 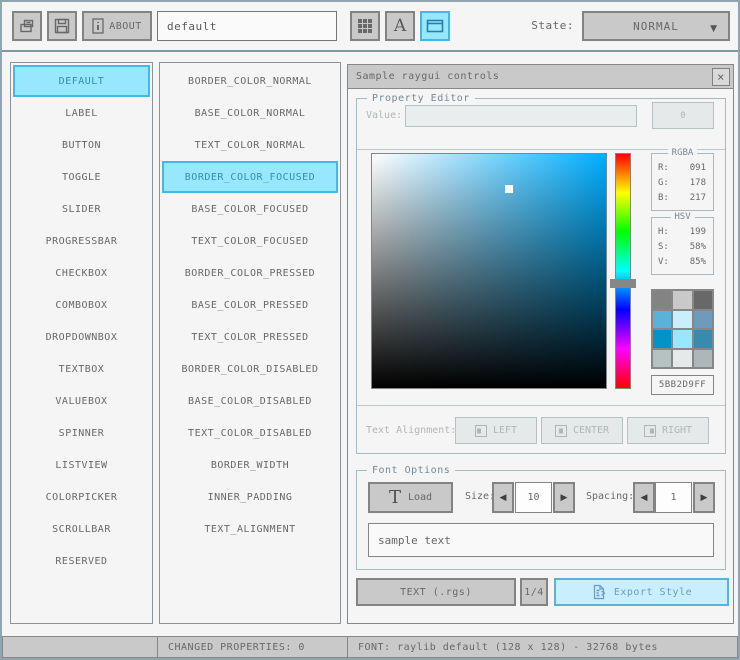 I want to click on property-item: BORDER_WIDTH, so click(x=250, y=465).